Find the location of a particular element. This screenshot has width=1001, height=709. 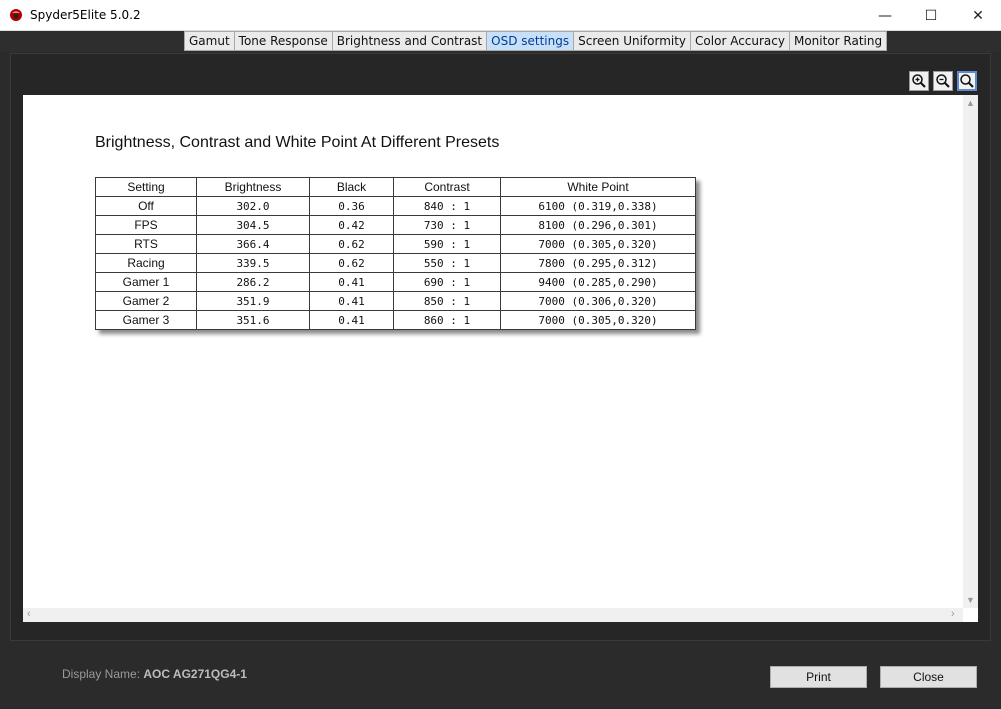

scroll-down-arrow-icon: ▼ is located at coordinates (970, 600).